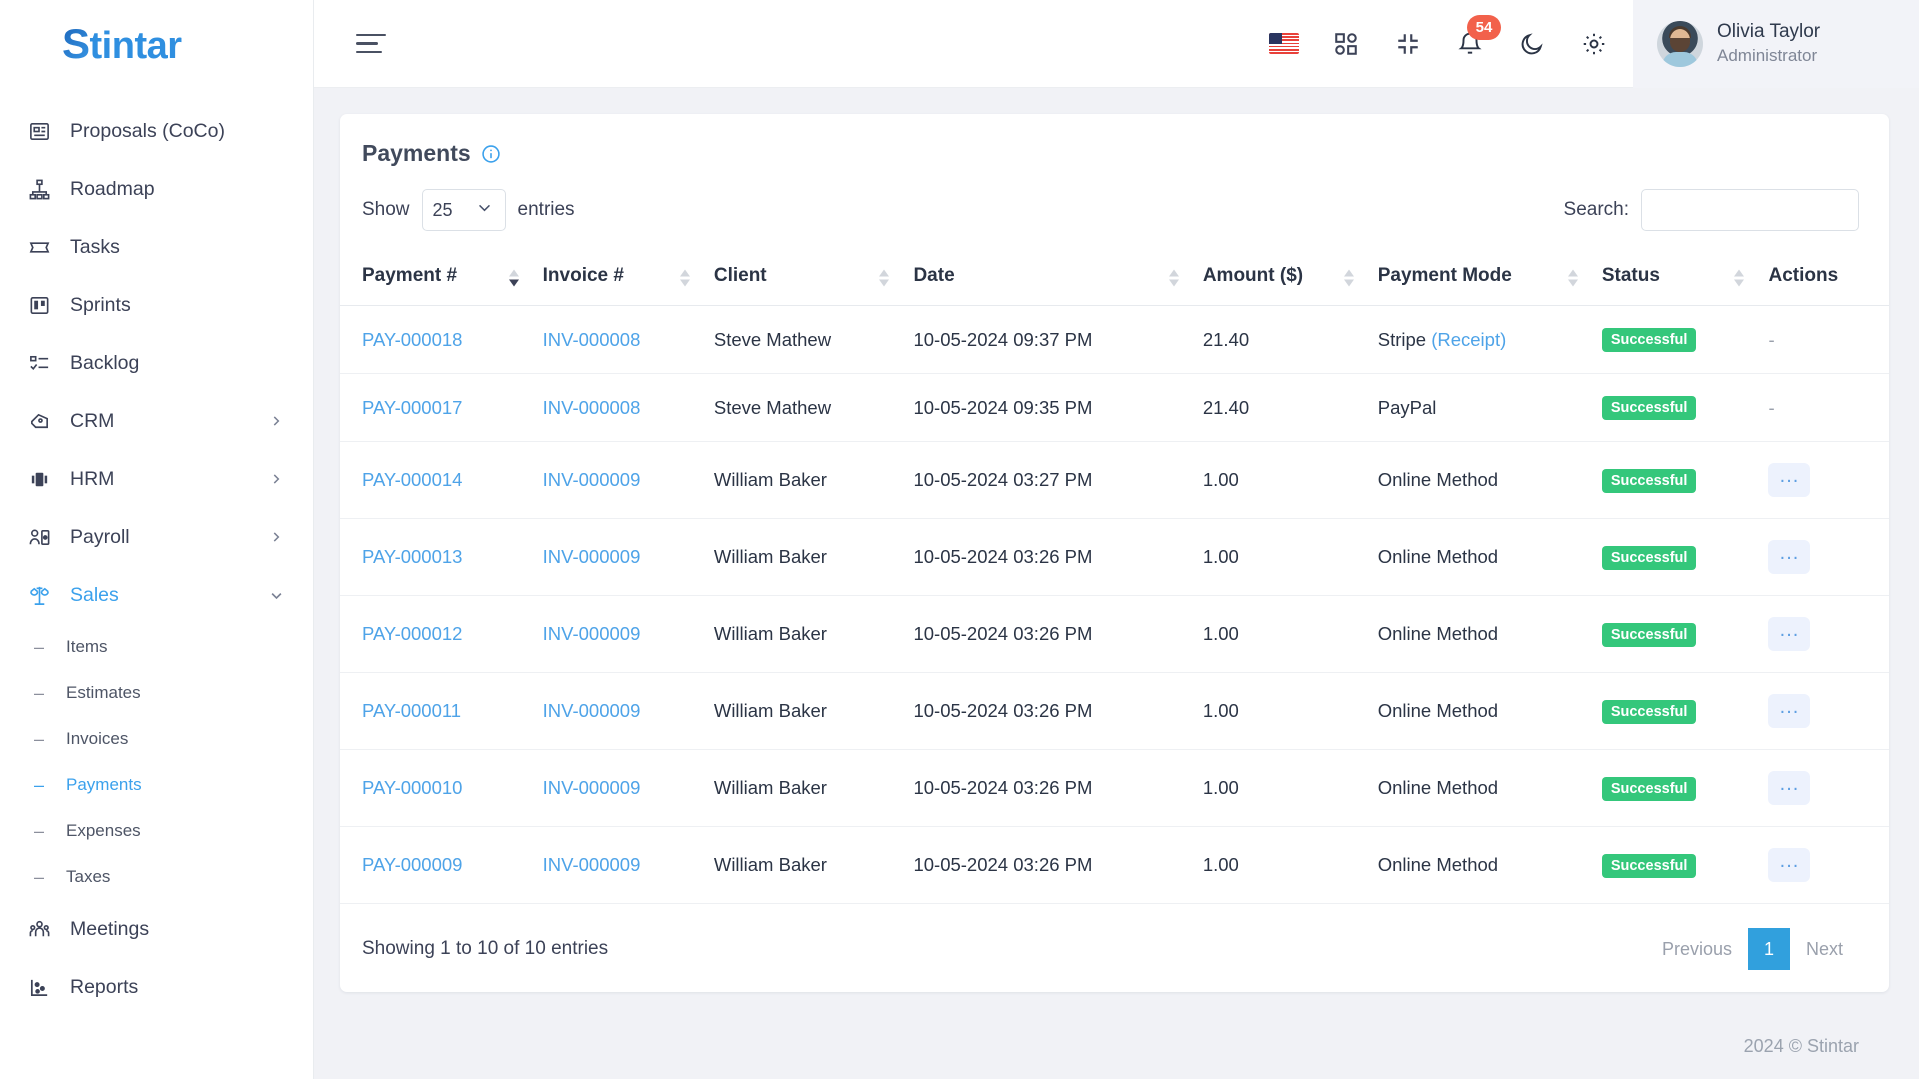 Image resolution: width=1919 pixels, height=1079 pixels. What do you see at coordinates (1408, 44) in the screenshot?
I see `compress-icon` at bounding box center [1408, 44].